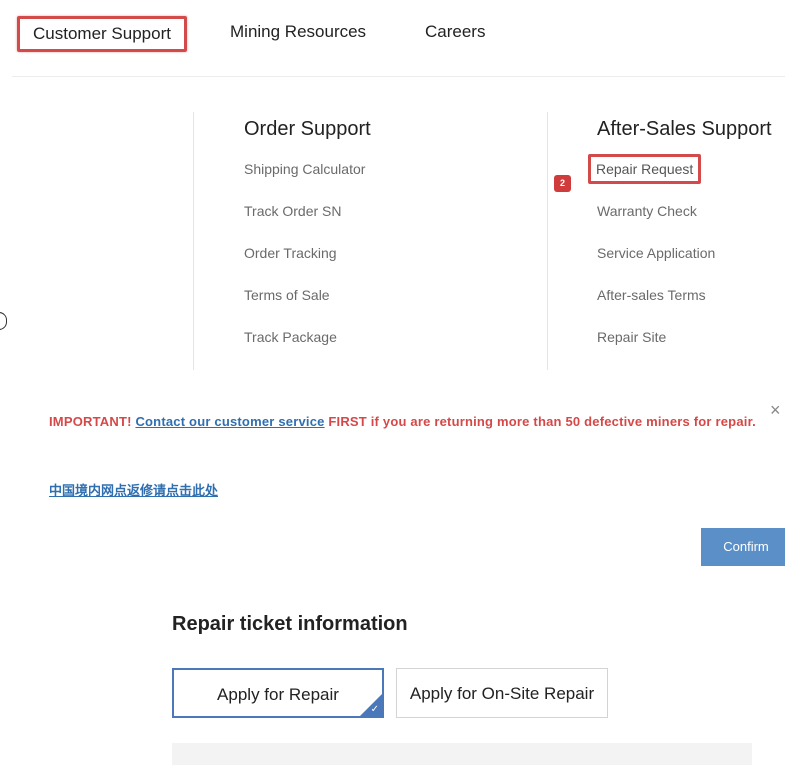 The image size is (785, 765). I want to click on menu-link-shipping-calculator: Shipping Calculator, so click(307, 180).